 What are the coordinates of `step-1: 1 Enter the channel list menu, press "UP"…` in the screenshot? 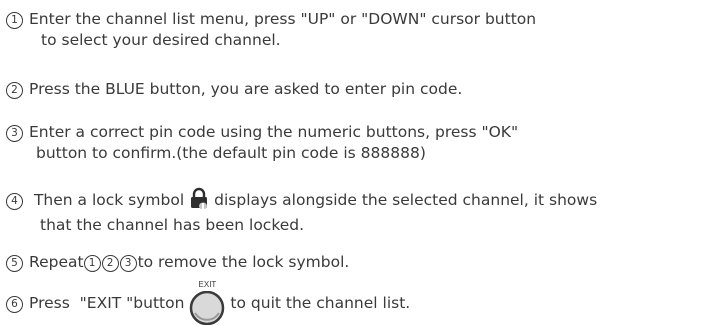 It's located at (271, 30).